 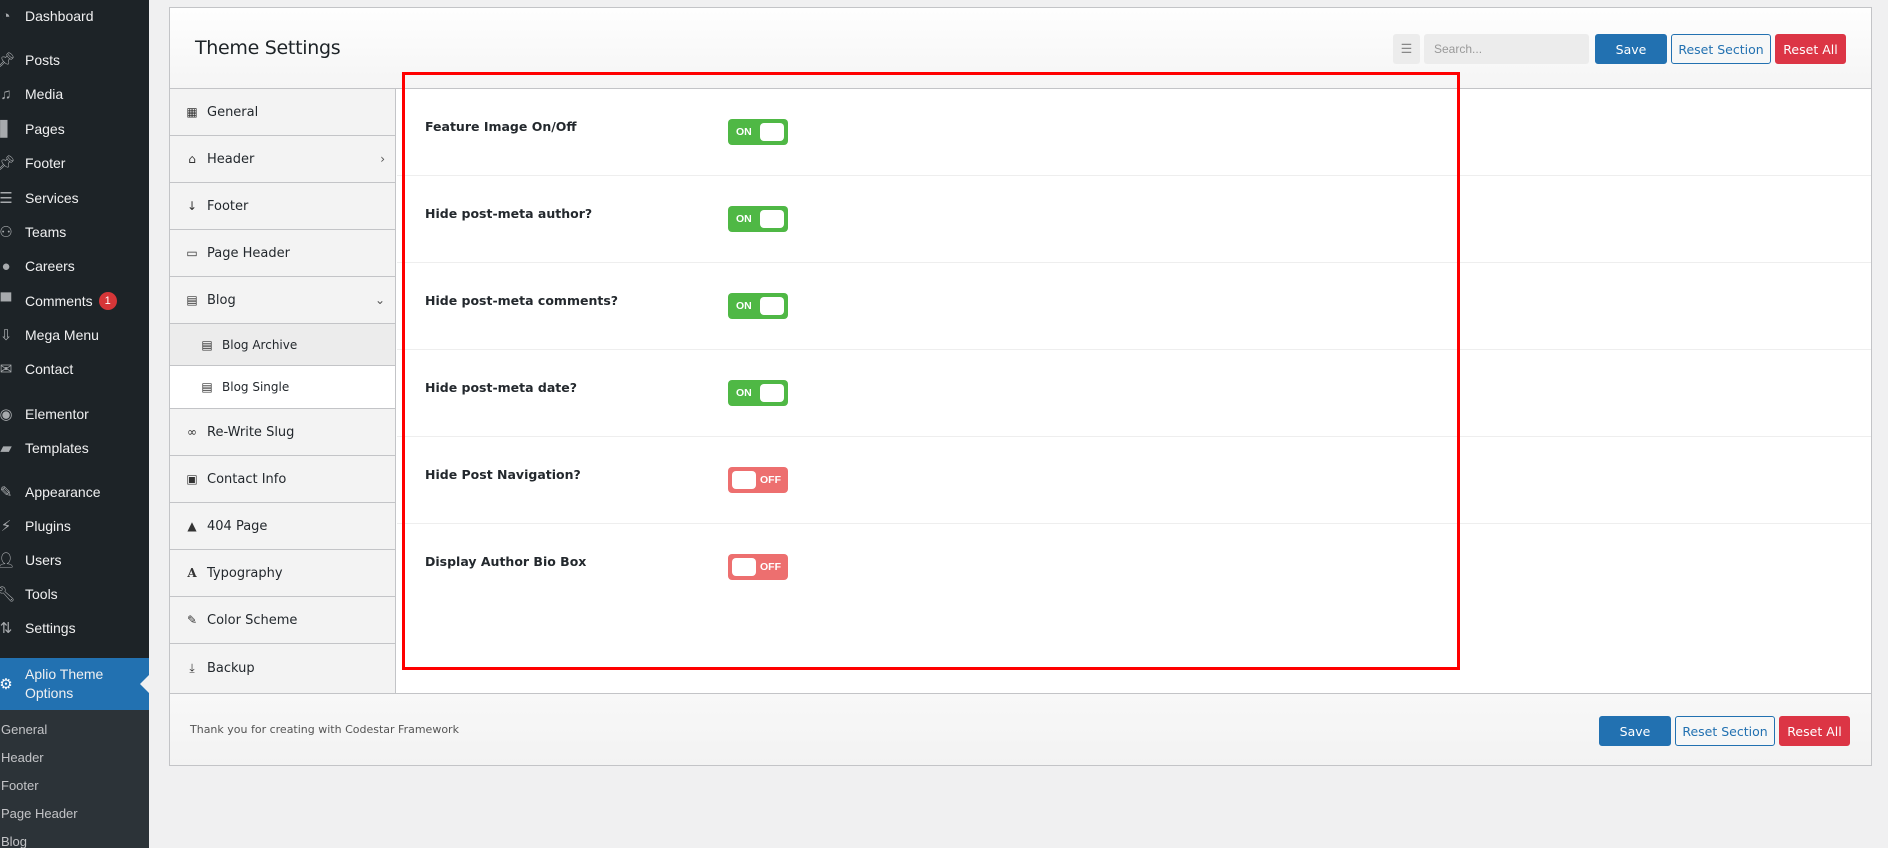 I want to click on menu-item-elementor: ◉ Elementor, so click(x=74, y=414).